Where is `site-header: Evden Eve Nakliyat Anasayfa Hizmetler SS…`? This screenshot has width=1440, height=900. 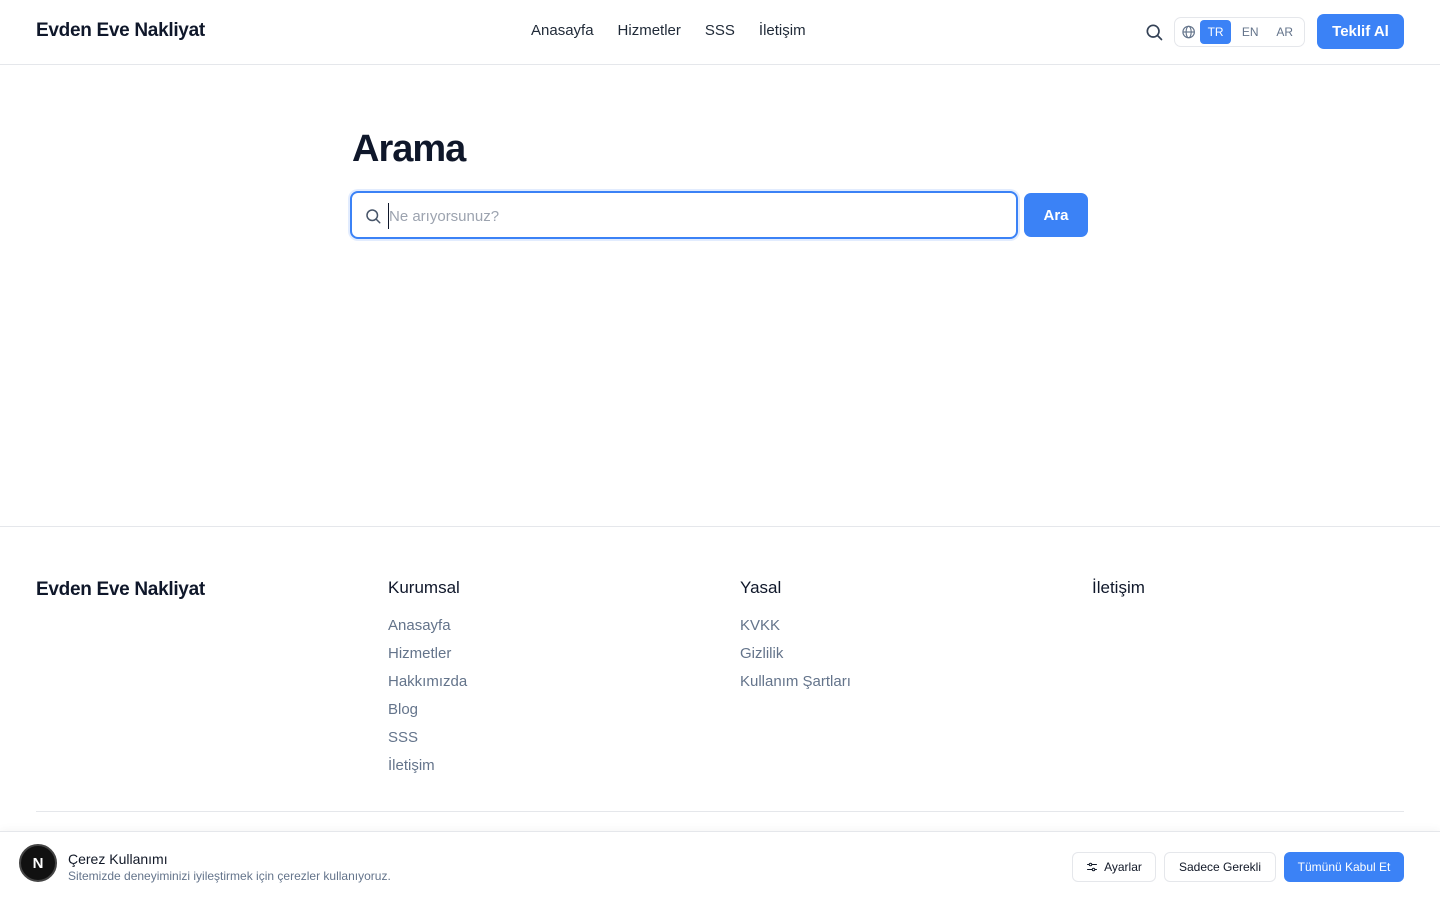
site-header: Evden Eve Nakliyat Anasayfa Hizmetler SS… is located at coordinates (720, 32).